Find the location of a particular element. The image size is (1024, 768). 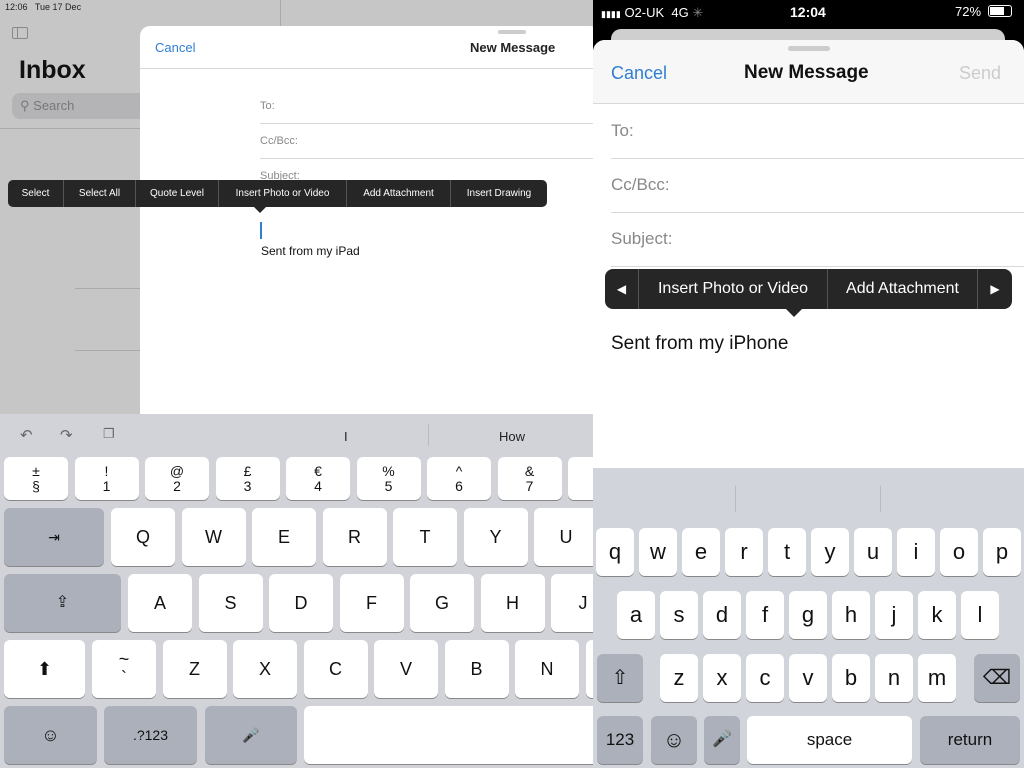

key-§: ± § is located at coordinates (36, 478).